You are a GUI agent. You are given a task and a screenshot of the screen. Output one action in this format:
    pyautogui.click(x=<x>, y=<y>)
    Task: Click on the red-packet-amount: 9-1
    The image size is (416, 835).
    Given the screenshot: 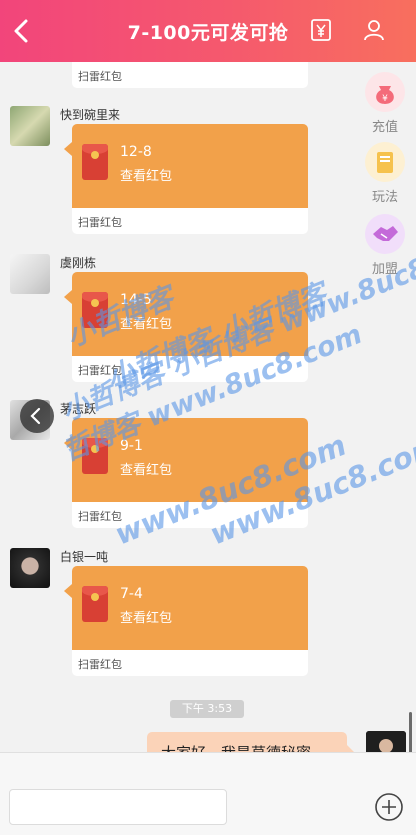 What is the action you would take?
    pyautogui.click(x=131, y=446)
    